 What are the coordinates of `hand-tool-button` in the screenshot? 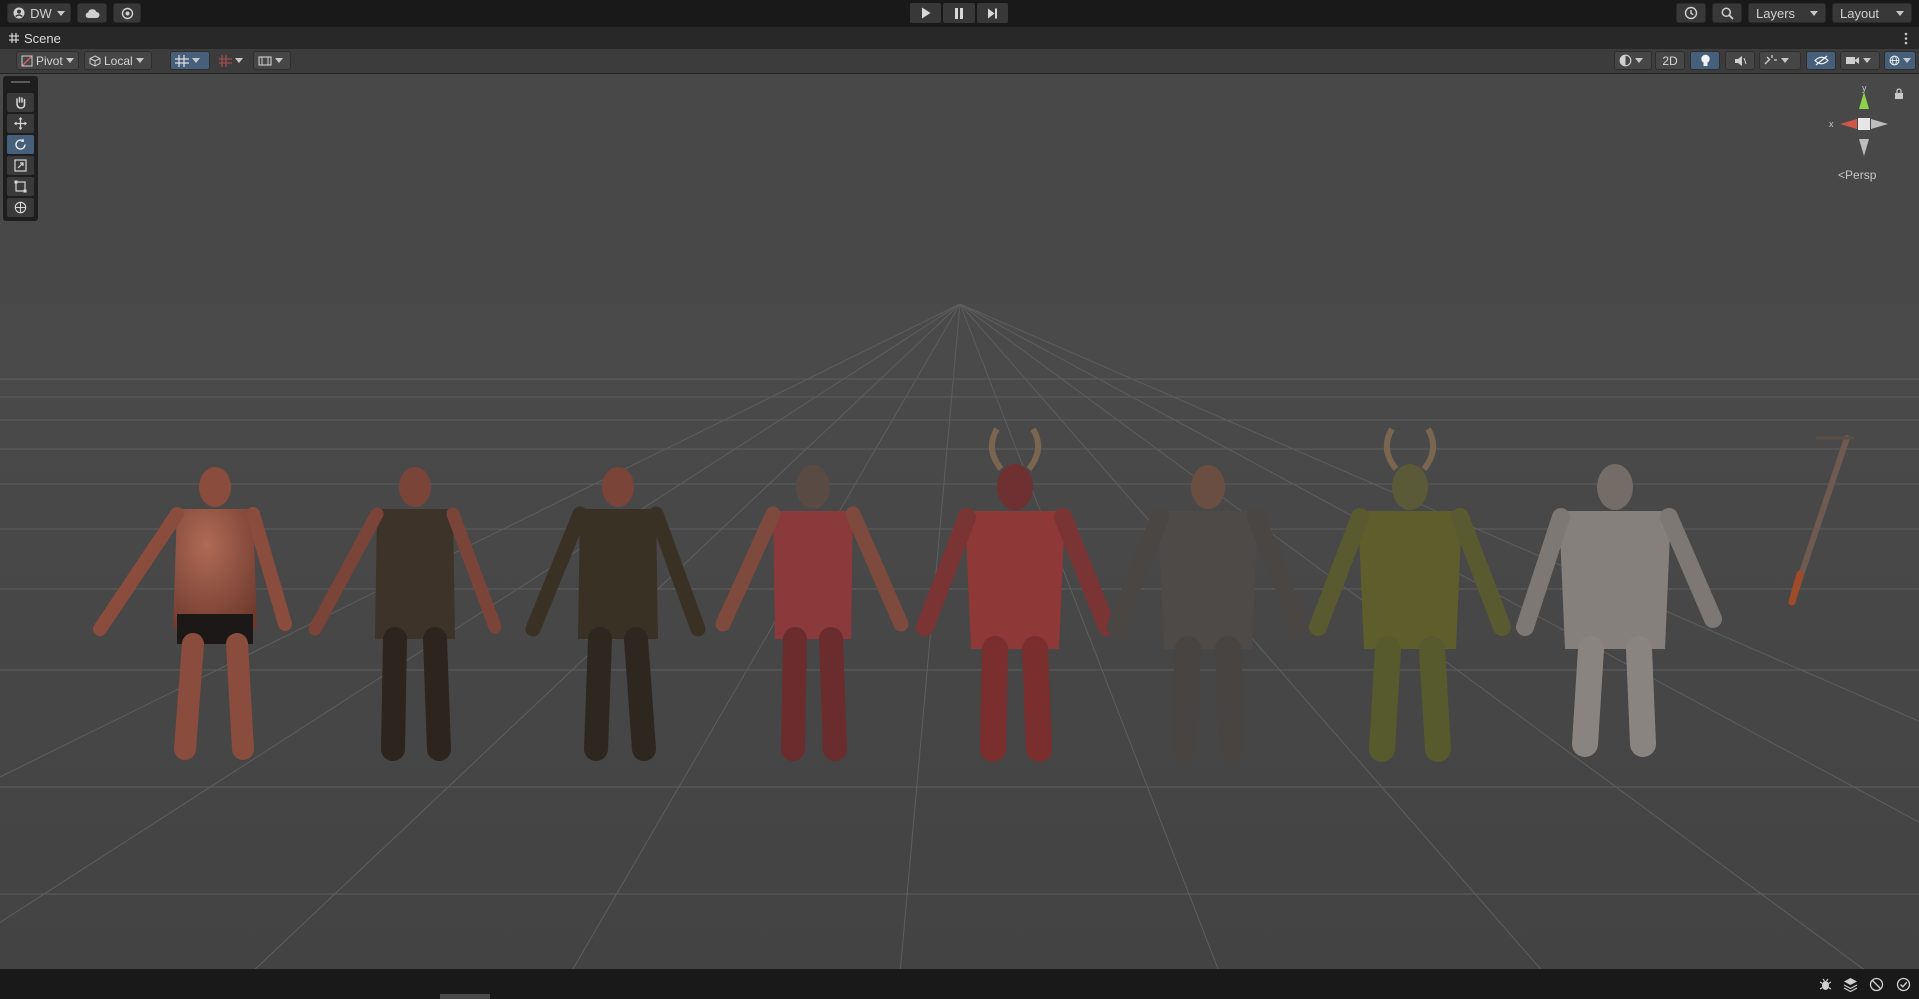 It's located at (20, 102).